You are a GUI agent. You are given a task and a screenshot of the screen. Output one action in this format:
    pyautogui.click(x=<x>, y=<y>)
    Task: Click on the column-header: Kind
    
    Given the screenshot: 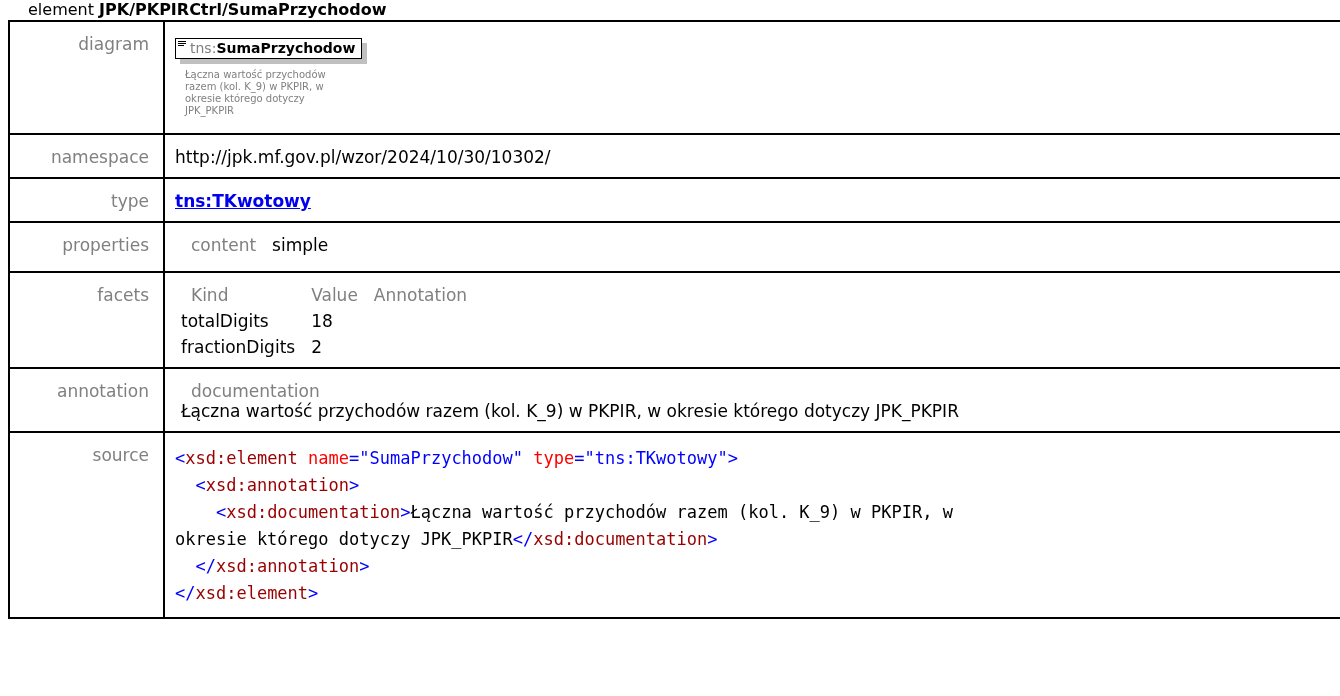 What is the action you would take?
    pyautogui.click(x=210, y=295)
    